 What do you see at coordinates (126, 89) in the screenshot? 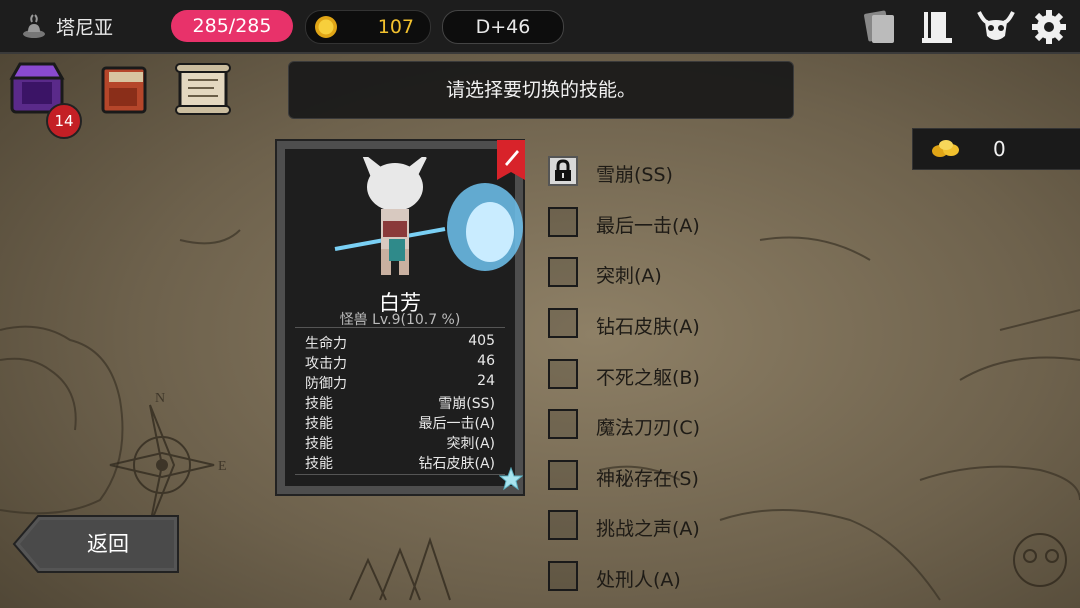
I see `red-book-icon` at bounding box center [126, 89].